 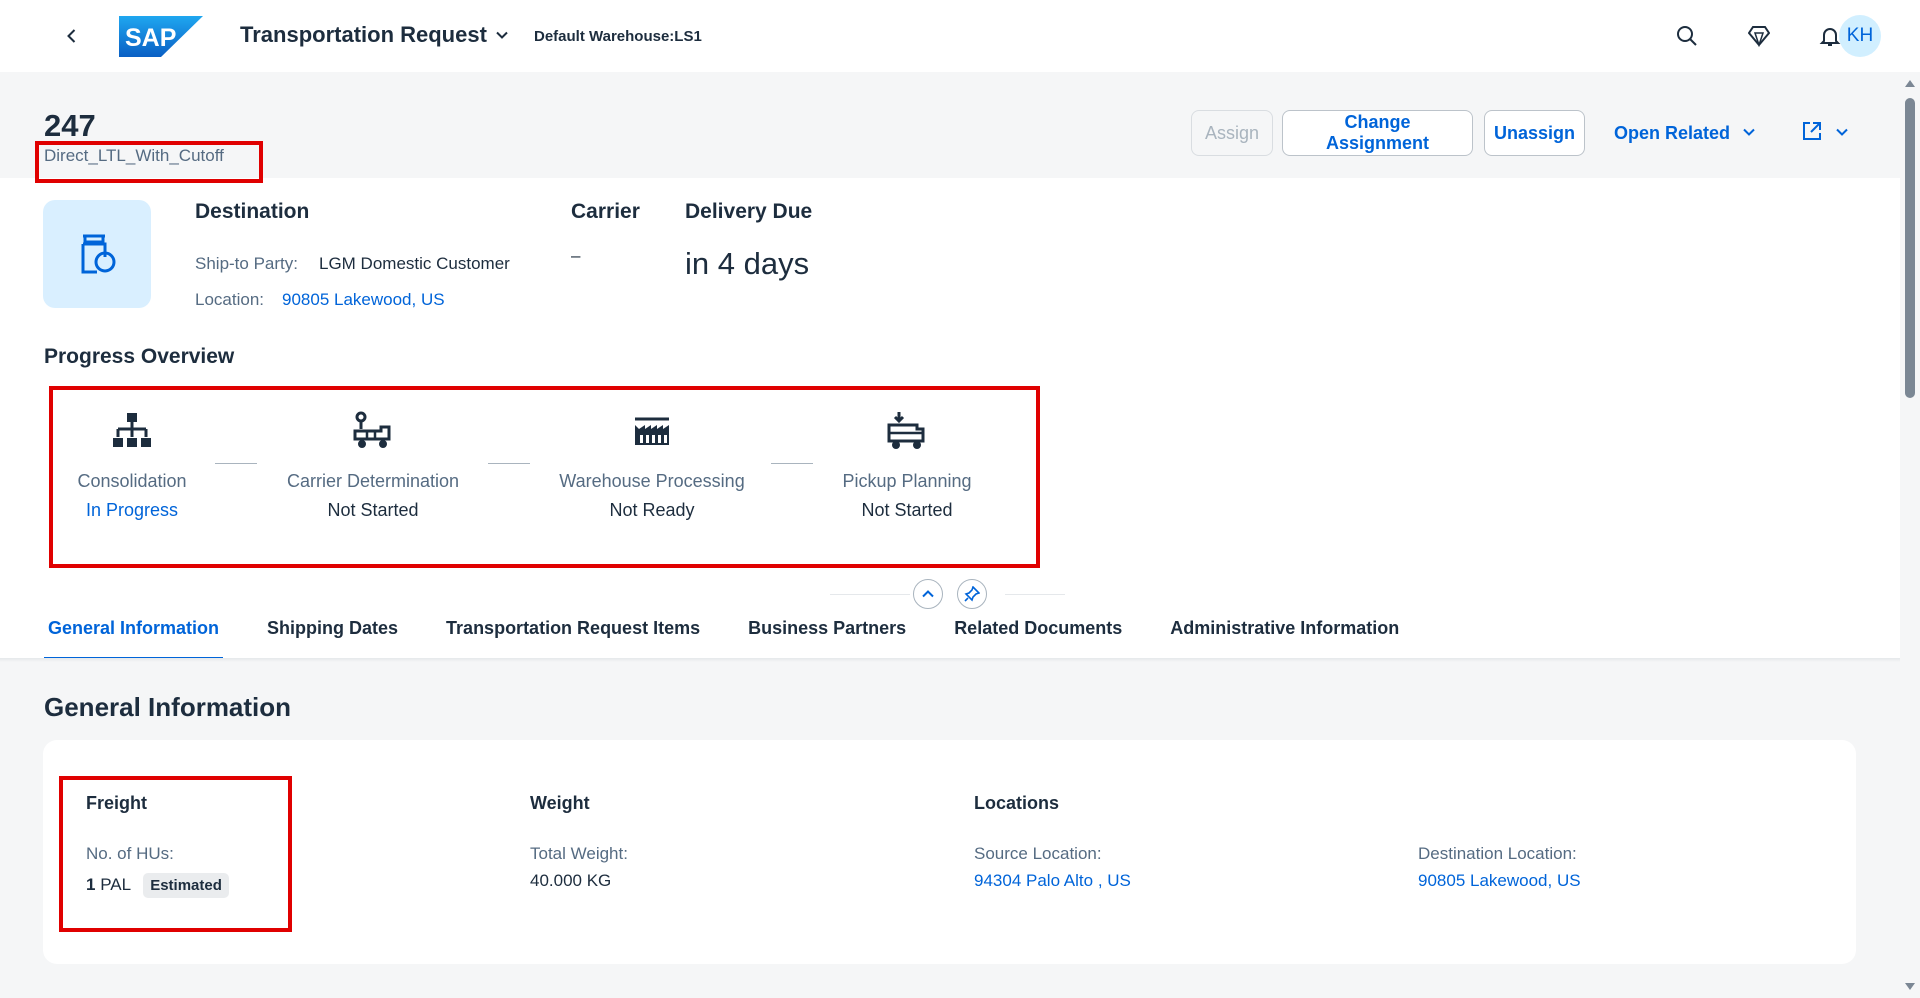 What do you see at coordinates (150, 38) in the screenshot?
I see `svg-text: SAP` at bounding box center [150, 38].